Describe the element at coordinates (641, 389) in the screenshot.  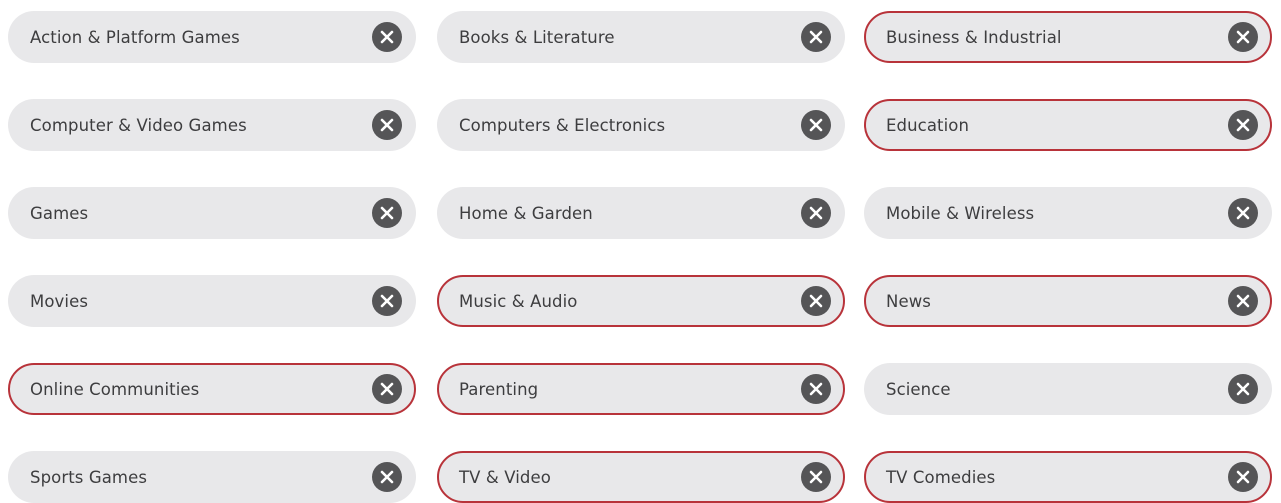
I see `category-chip-selected: Parenting` at that location.